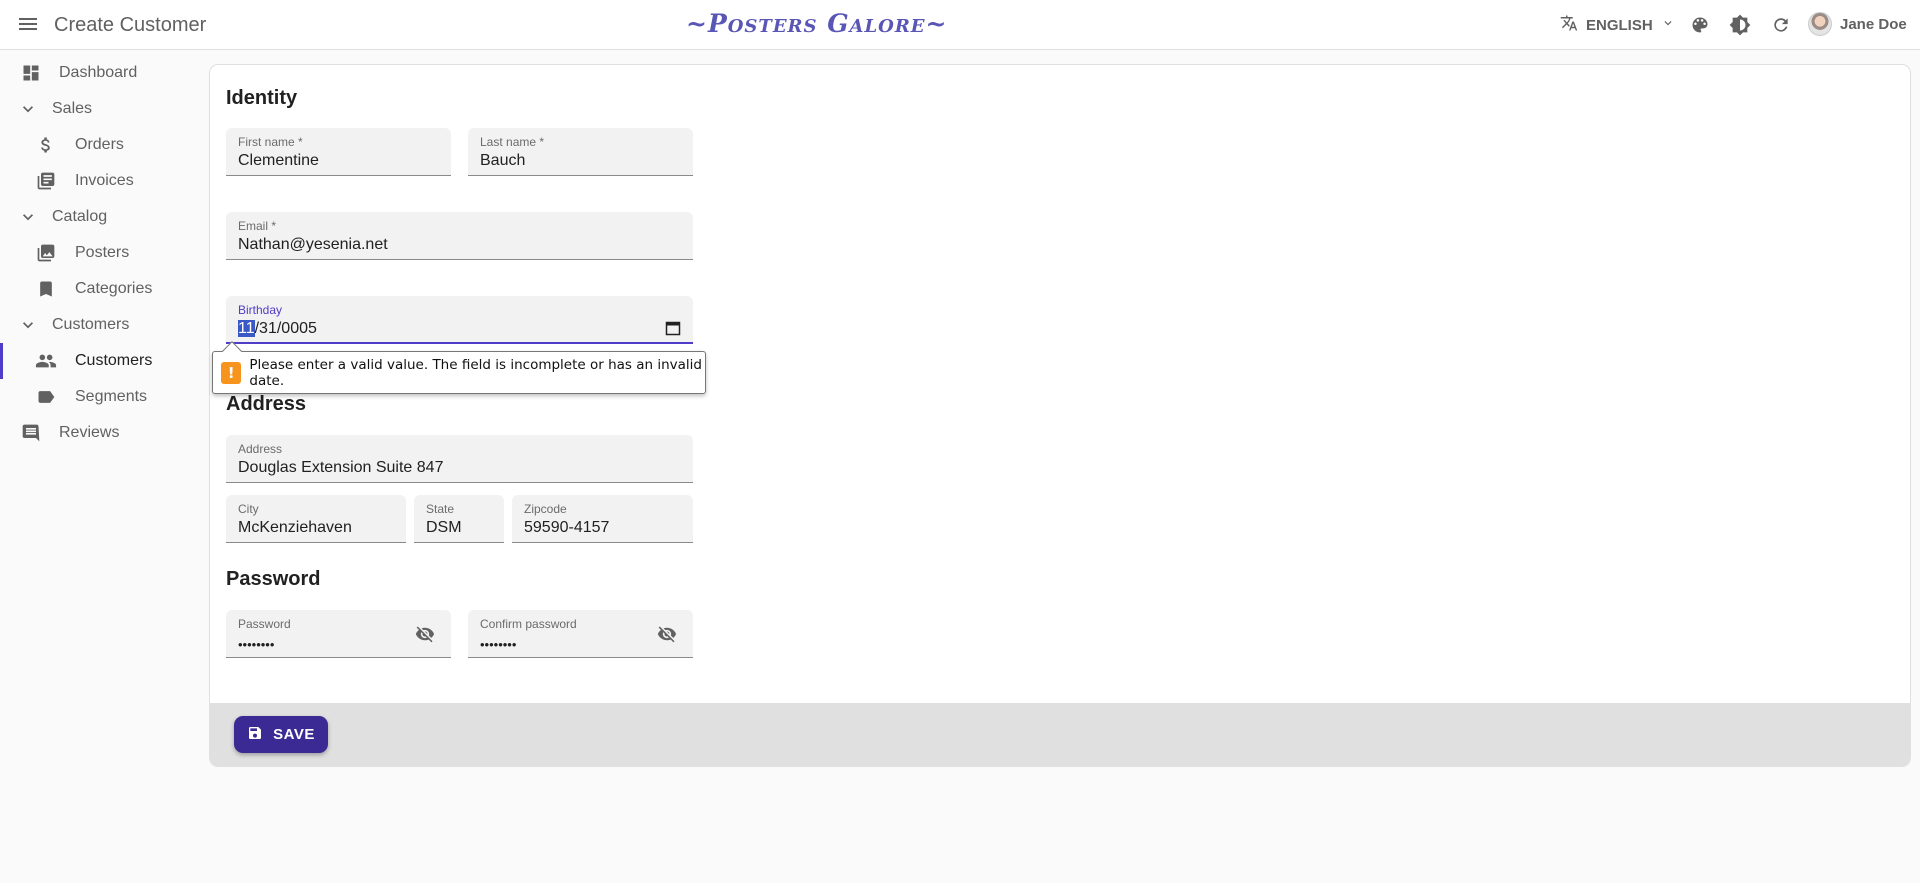 The image size is (1920, 883). What do you see at coordinates (273, 579) in the screenshot?
I see `section-title-password: Password` at bounding box center [273, 579].